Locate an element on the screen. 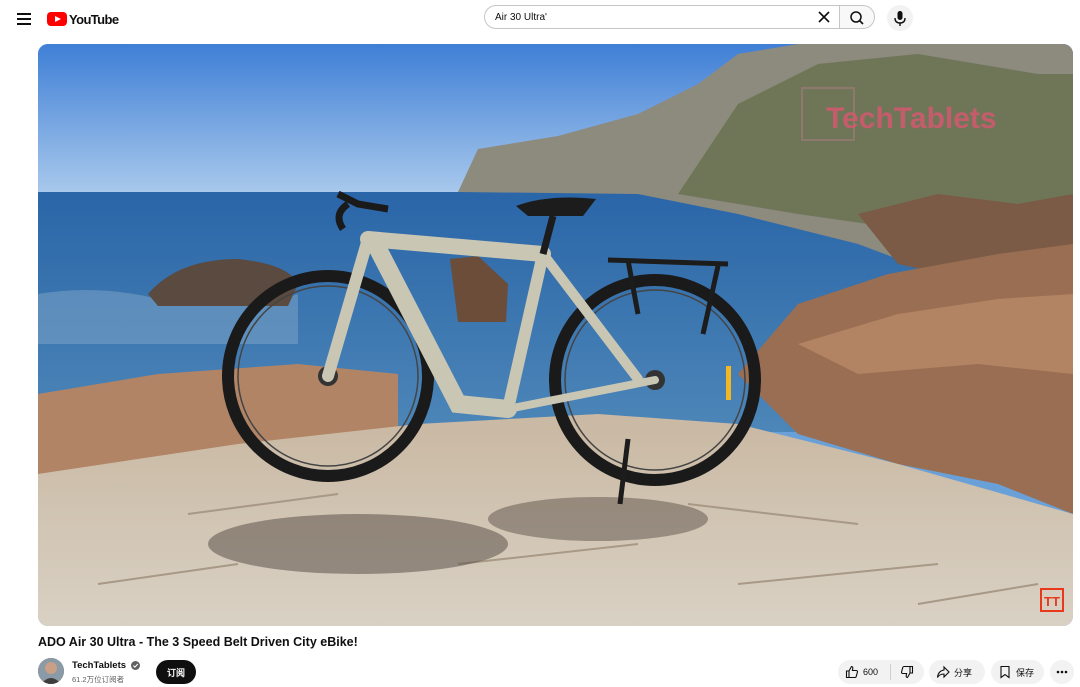 This screenshot has width=1080, height=687. share-icon is located at coordinates (943, 672).